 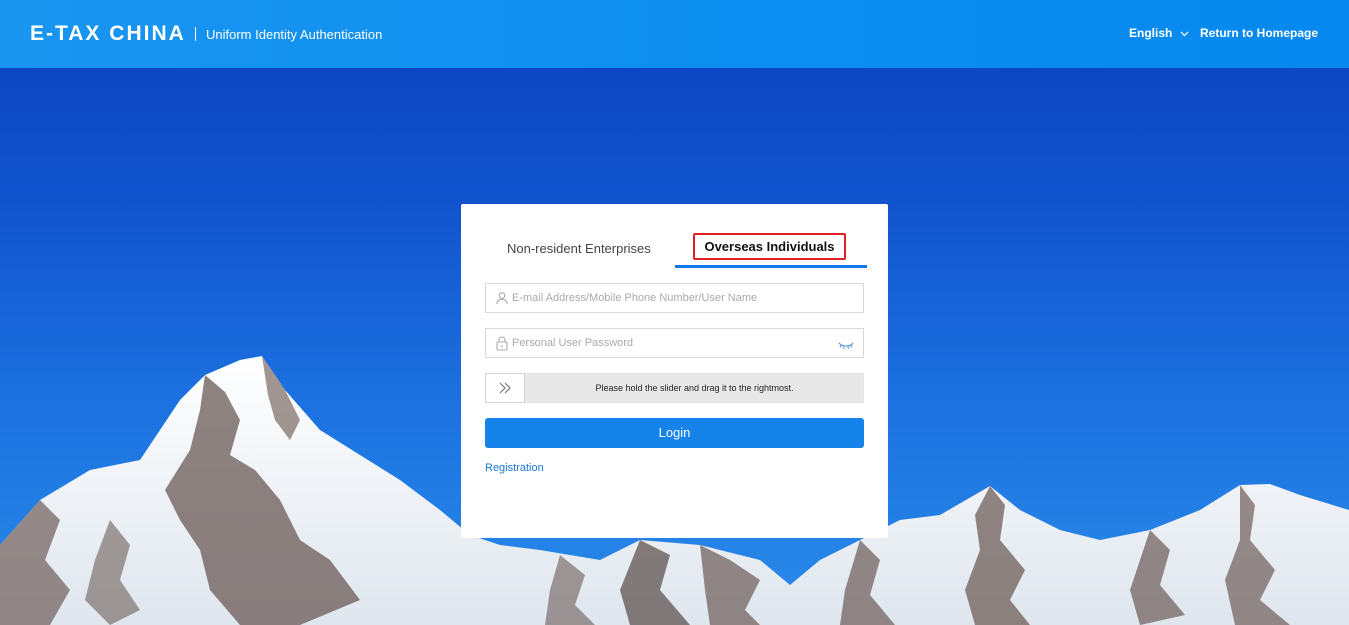 What do you see at coordinates (1259, 33) in the screenshot?
I see `return-home-link: Return to Homepage` at bounding box center [1259, 33].